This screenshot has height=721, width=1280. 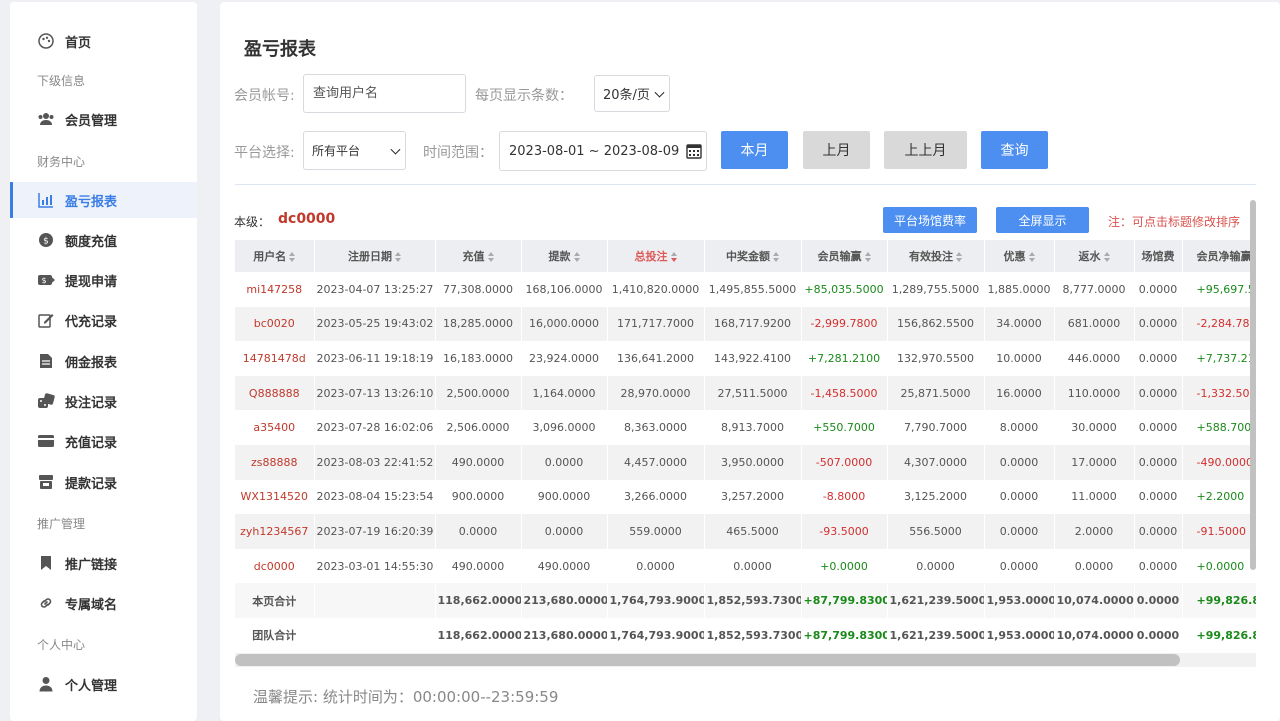 What do you see at coordinates (936, 358) in the screenshot?
I see `table-cell: 132,970.5500` at bounding box center [936, 358].